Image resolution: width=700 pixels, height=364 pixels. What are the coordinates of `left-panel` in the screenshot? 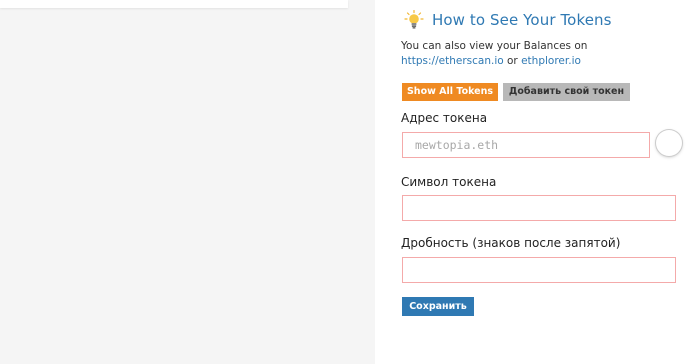 It's located at (174, 4).